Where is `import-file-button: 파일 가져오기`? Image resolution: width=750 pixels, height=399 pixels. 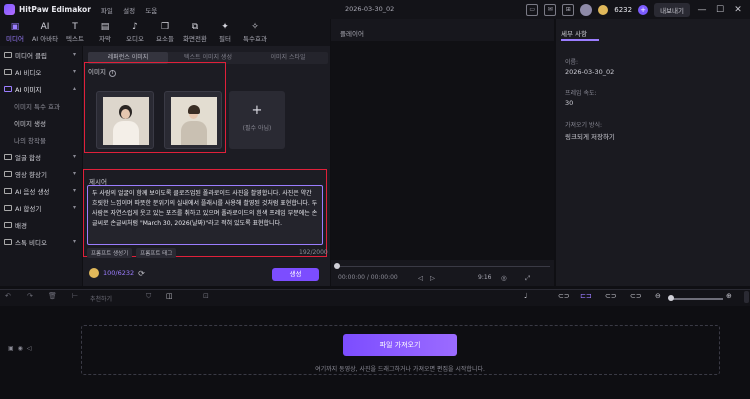 import-file-button: 파일 가져오기 is located at coordinates (400, 345).